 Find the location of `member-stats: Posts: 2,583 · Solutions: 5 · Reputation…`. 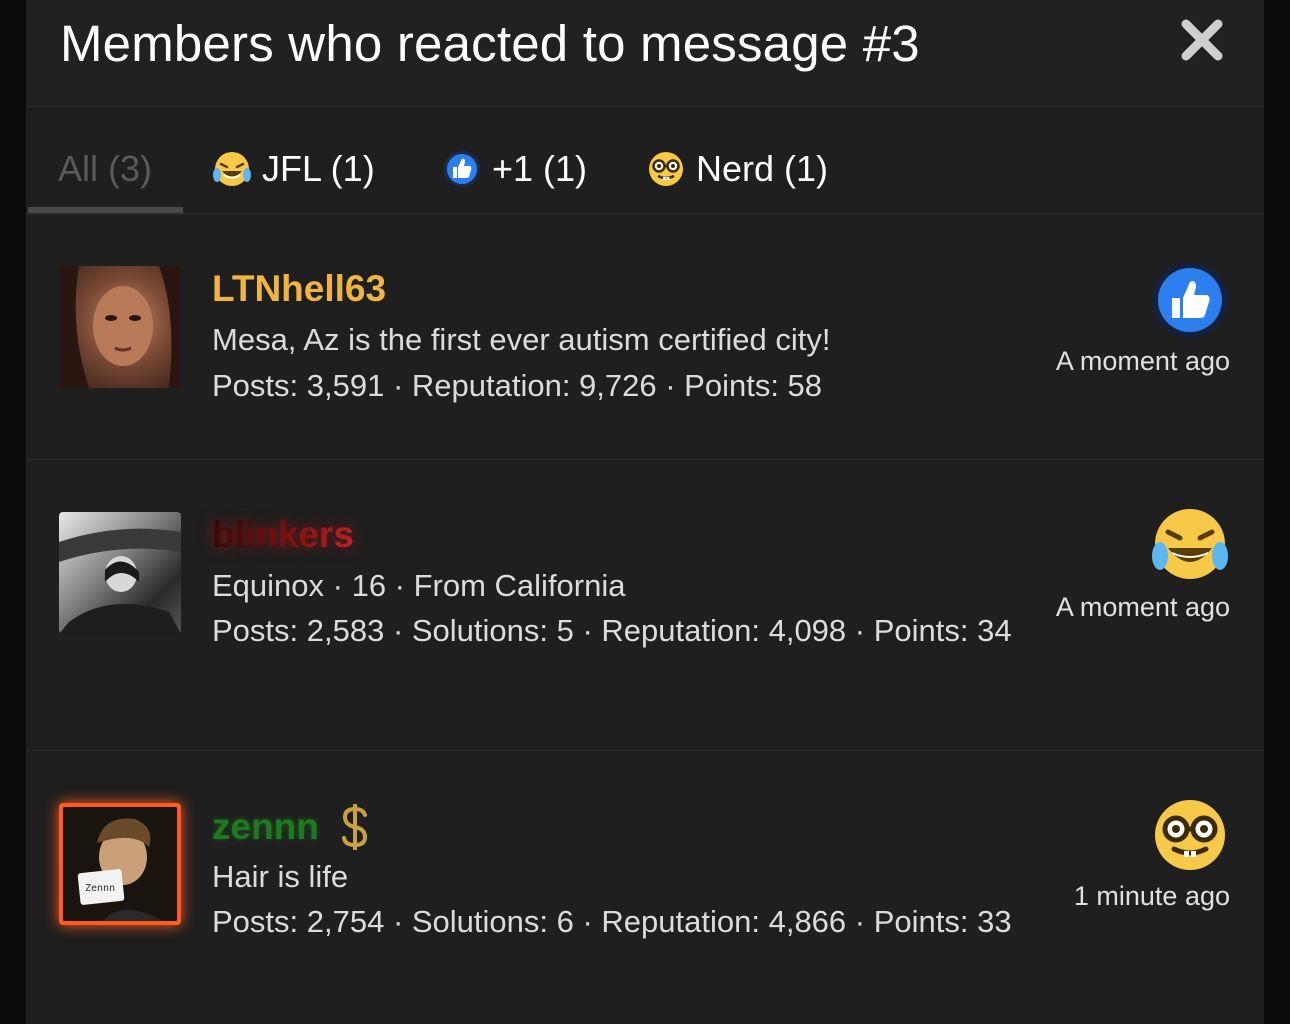

member-stats: Posts: 2,583 · Solutions: 5 · Reputation… is located at coordinates (612, 630).